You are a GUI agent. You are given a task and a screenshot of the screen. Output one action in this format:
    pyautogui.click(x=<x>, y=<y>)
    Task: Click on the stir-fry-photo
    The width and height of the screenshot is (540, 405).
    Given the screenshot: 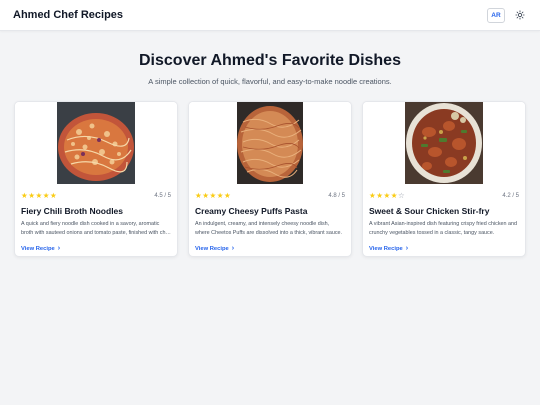 What is the action you would take?
    pyautogui.click(x=444, y=143)
    